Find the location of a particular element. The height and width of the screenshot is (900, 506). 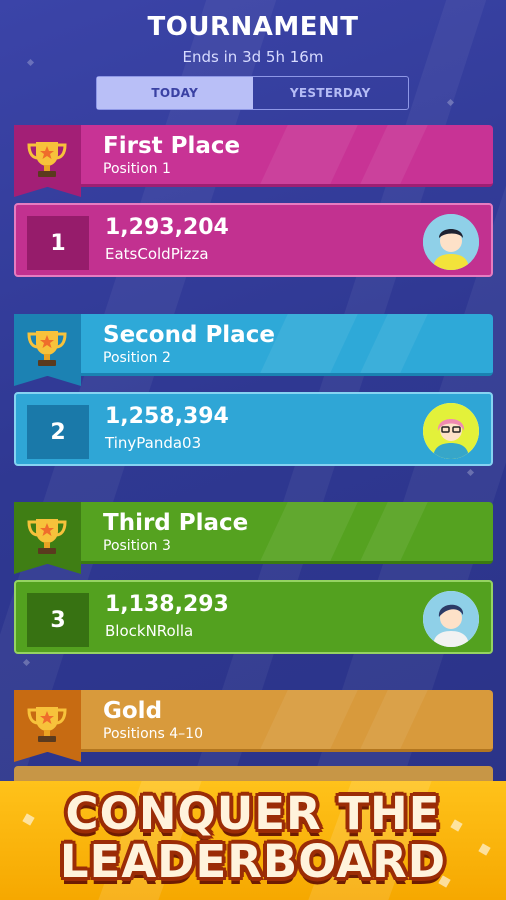

leaderboard-entry: 3 1,138,293 BlockNRolla is located at coordinates (253, 617).